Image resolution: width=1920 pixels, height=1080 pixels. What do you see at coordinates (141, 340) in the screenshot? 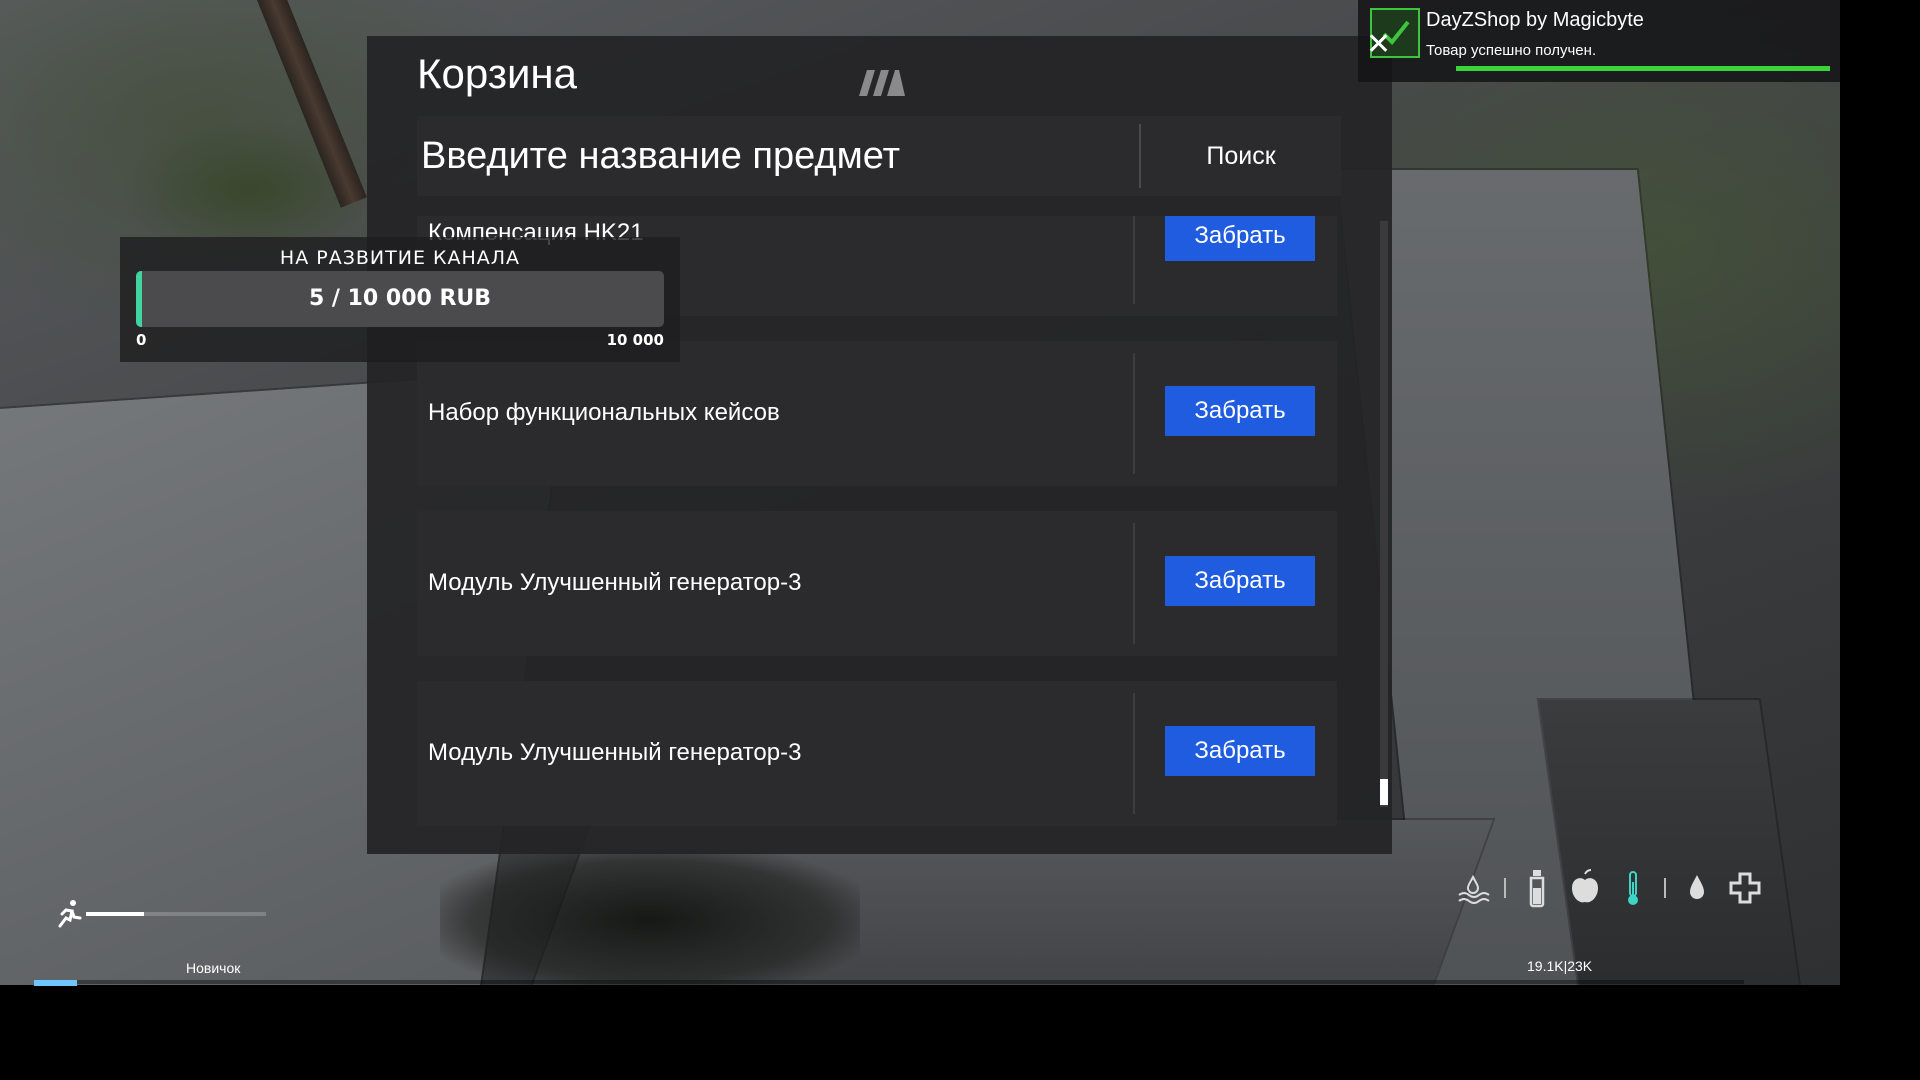
I see `donation-min-label: 0` at bounding box center [141, 340].